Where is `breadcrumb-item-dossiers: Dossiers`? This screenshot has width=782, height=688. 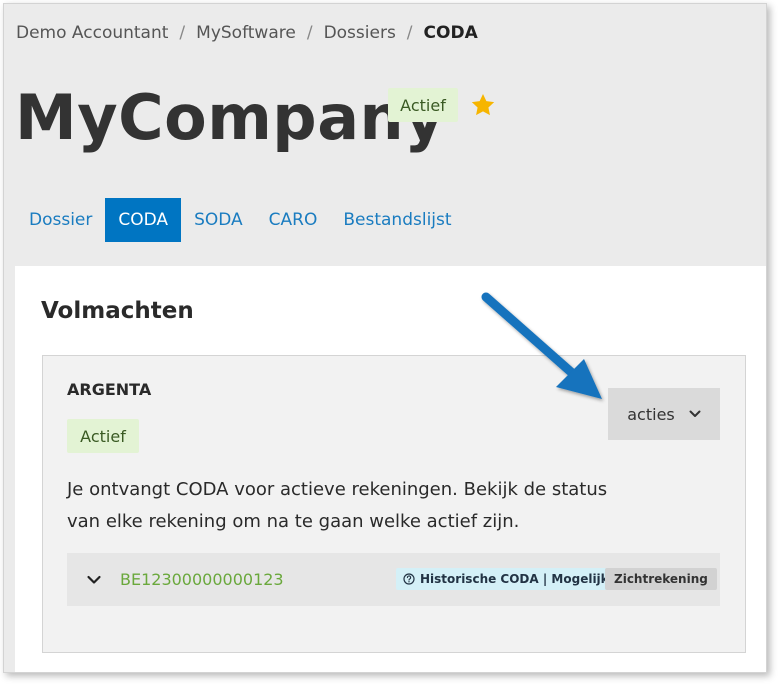
breadcrumb-item-dossiers: Dossiers is located at coordinates (360, 33).